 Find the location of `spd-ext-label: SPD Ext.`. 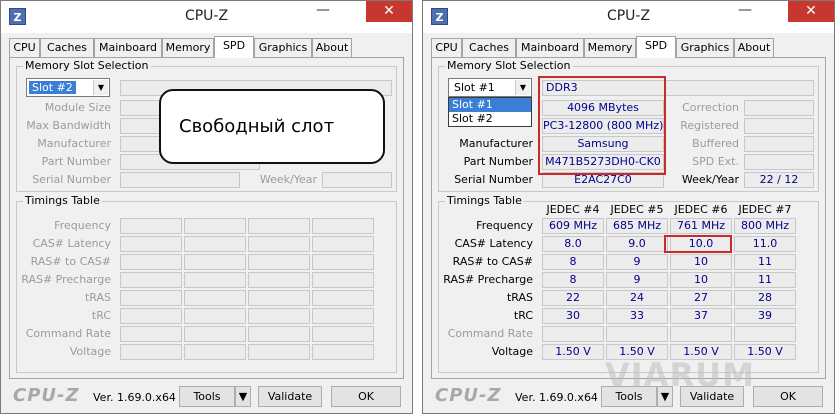

spd-ext-label: SPD Ext. is located at coordinates (715, 161).